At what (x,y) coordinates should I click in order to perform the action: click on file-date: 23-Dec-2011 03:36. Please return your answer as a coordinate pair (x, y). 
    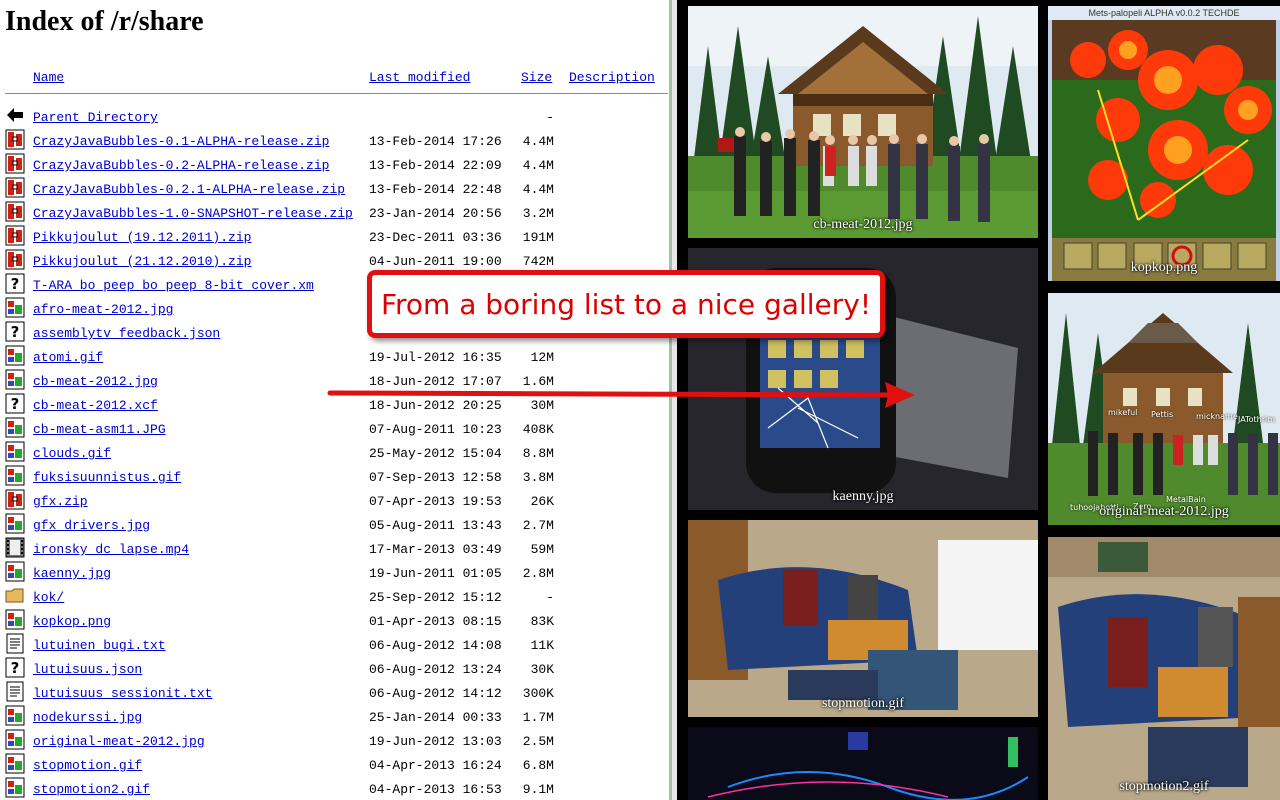
    Looking at the image, I should click on (435, 237).